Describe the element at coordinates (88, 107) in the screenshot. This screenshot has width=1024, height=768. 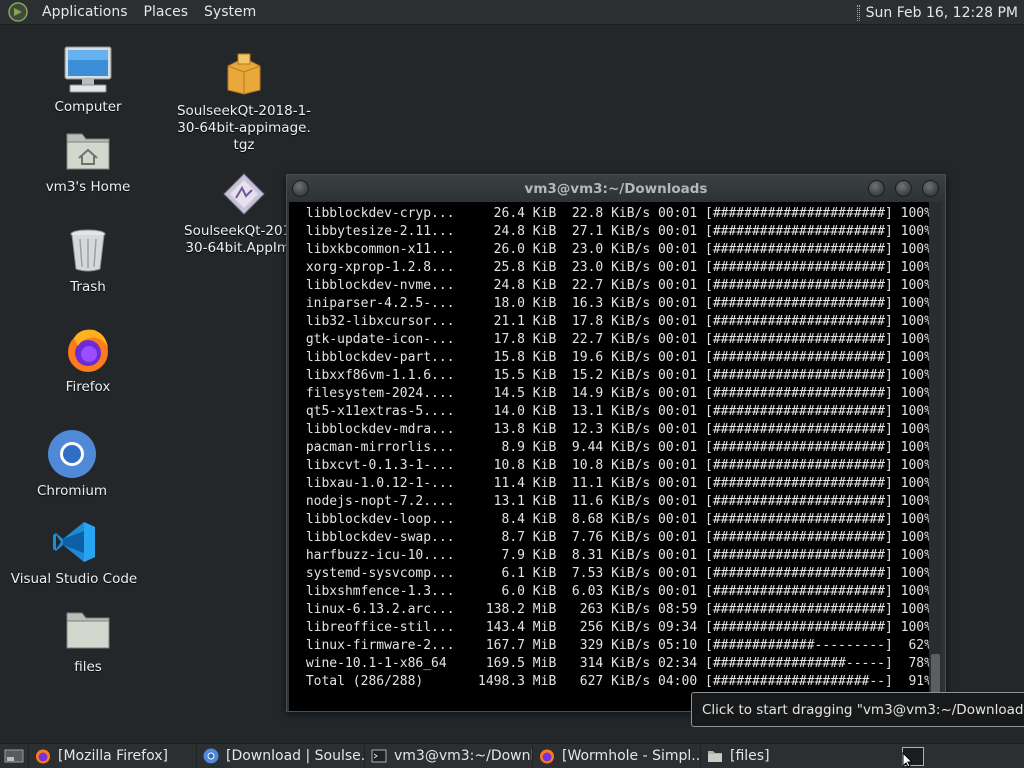
I see `desktop-icon-label: Computer` at that location.